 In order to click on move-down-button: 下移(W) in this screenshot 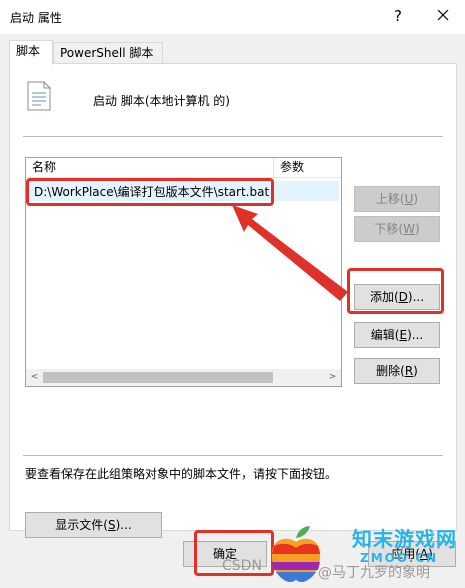, I will do `click(397, 229)`.